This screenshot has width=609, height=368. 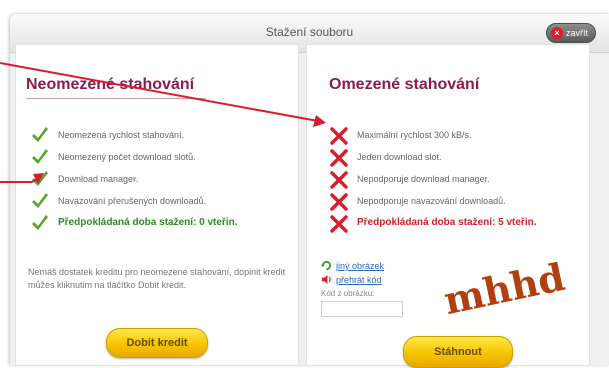 I want to click on estimated-time-text: Předpokládaná doba stažení: 5 vteřin., so click(x=447, y=222).